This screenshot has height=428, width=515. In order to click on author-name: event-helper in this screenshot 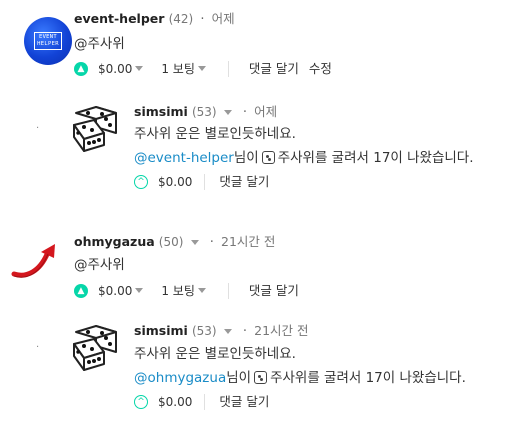, I will do `click(119, 18)`.